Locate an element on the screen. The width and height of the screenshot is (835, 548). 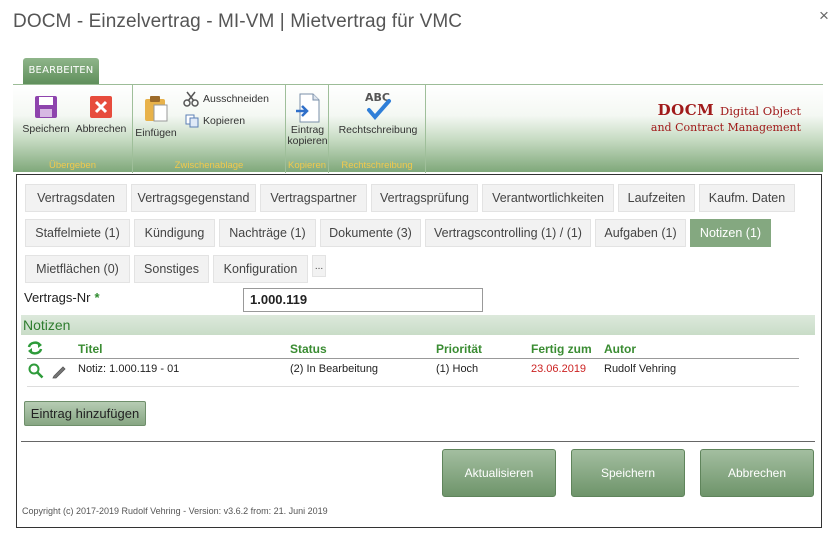
tab-mietflaechen: Mietflächen (0) is located at coordinates (77, 269).